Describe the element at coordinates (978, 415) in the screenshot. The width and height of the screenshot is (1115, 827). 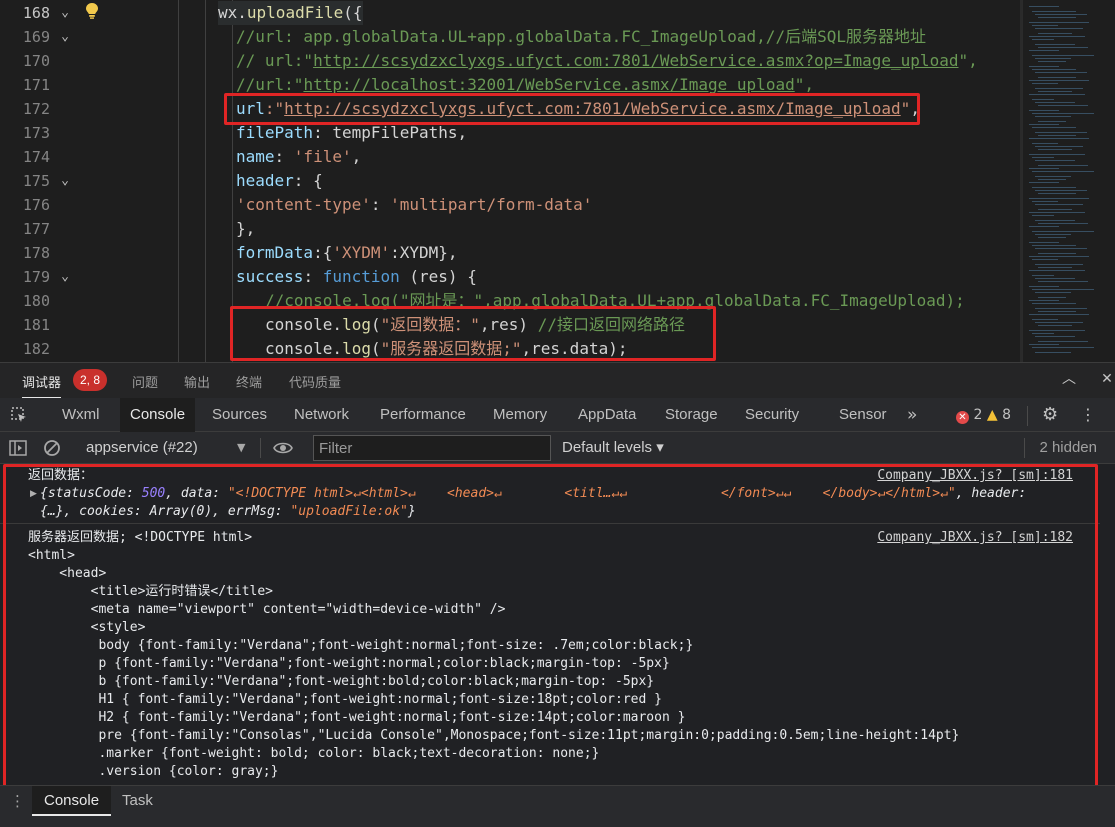
I see `error-count: 2` at that location.